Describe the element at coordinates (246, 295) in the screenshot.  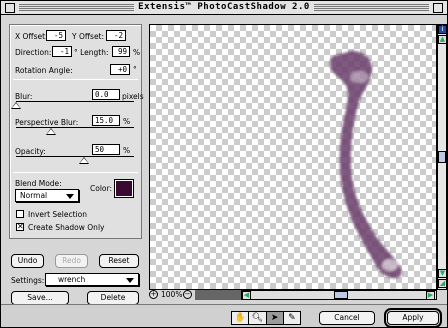
I see `scroll-left-arrow-icon: ◀` at that location.